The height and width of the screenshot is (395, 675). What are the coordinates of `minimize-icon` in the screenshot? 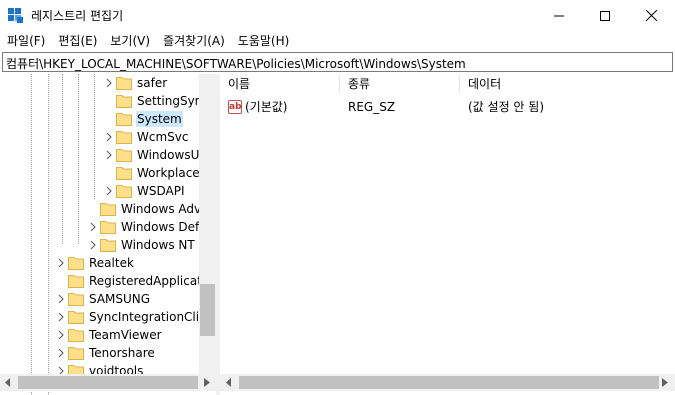 It's located at (559, 15).